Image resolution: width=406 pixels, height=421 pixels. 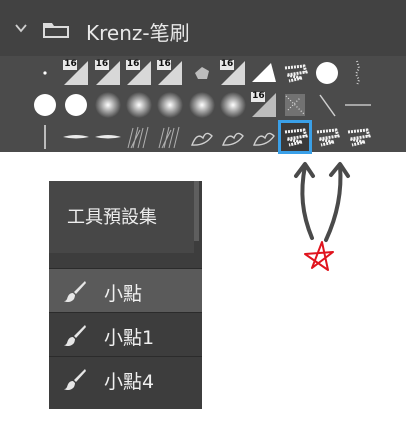 What do you see at coordinates (307, 202) in the screenshot?
I see `arrow-left` at bounding box center [307, 202].